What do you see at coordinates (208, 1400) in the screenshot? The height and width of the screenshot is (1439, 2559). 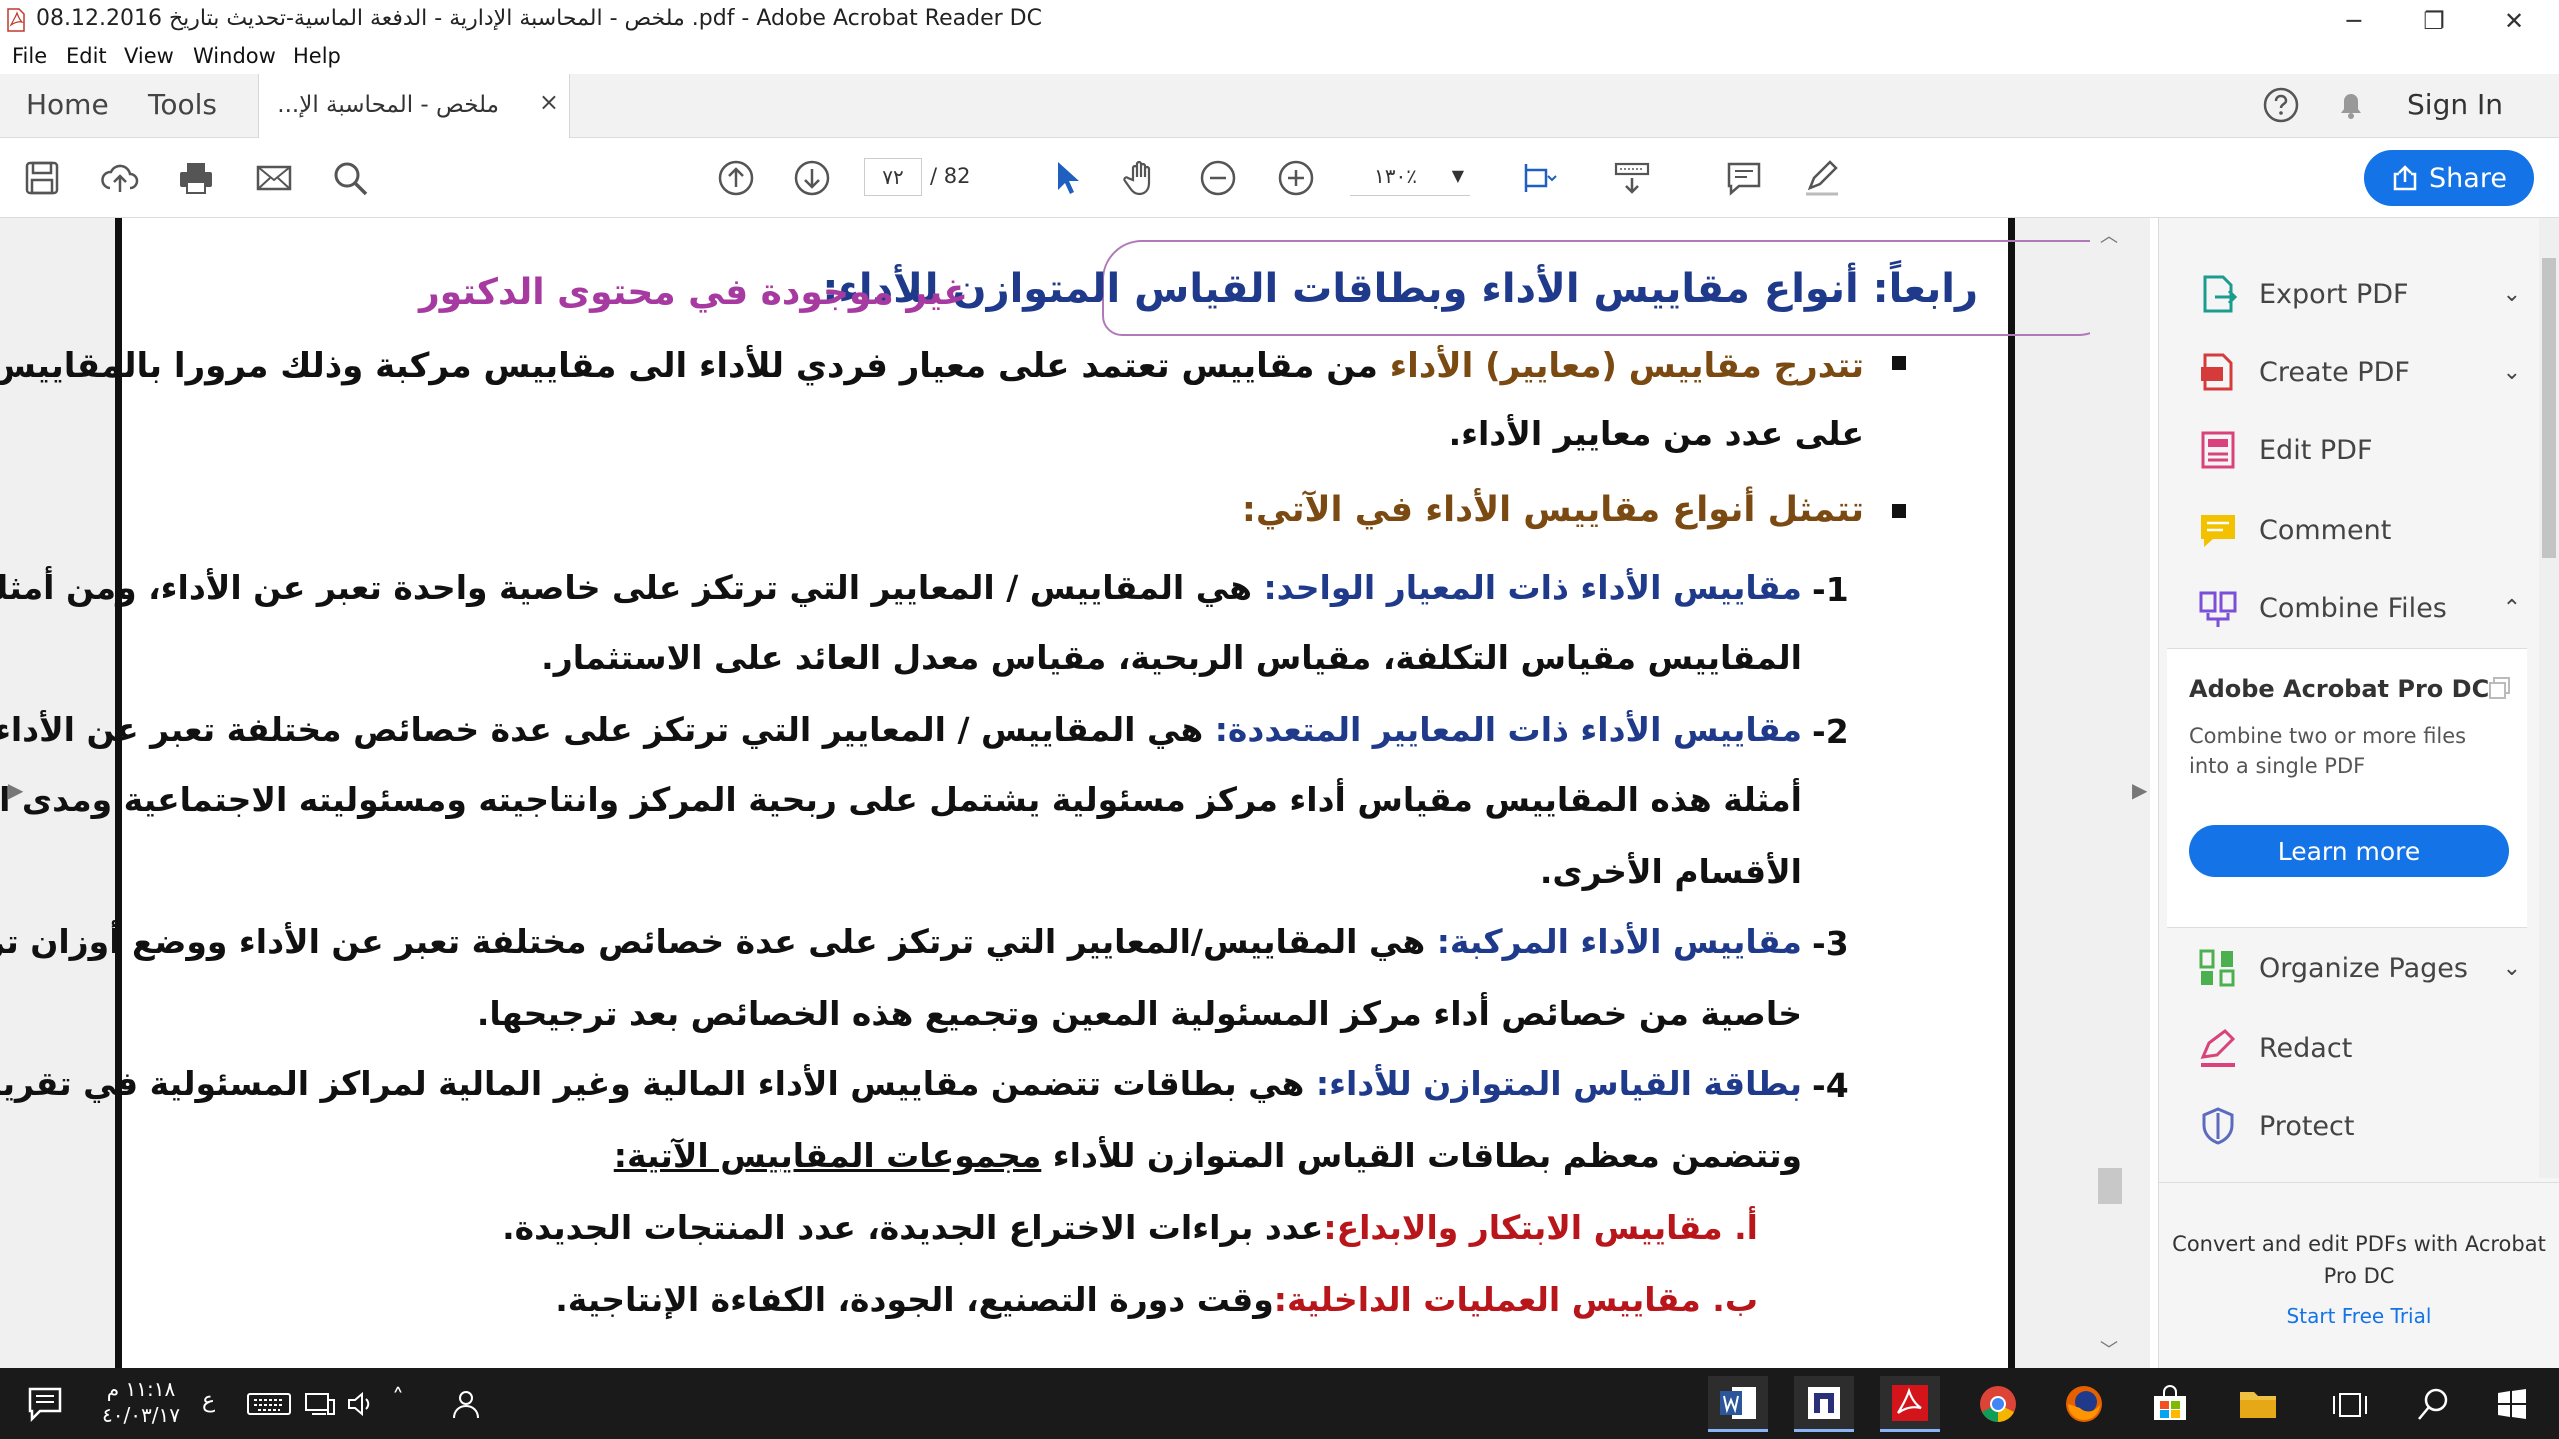 I see `input-language-indicator: ع` at bounding box center [208, 1400].